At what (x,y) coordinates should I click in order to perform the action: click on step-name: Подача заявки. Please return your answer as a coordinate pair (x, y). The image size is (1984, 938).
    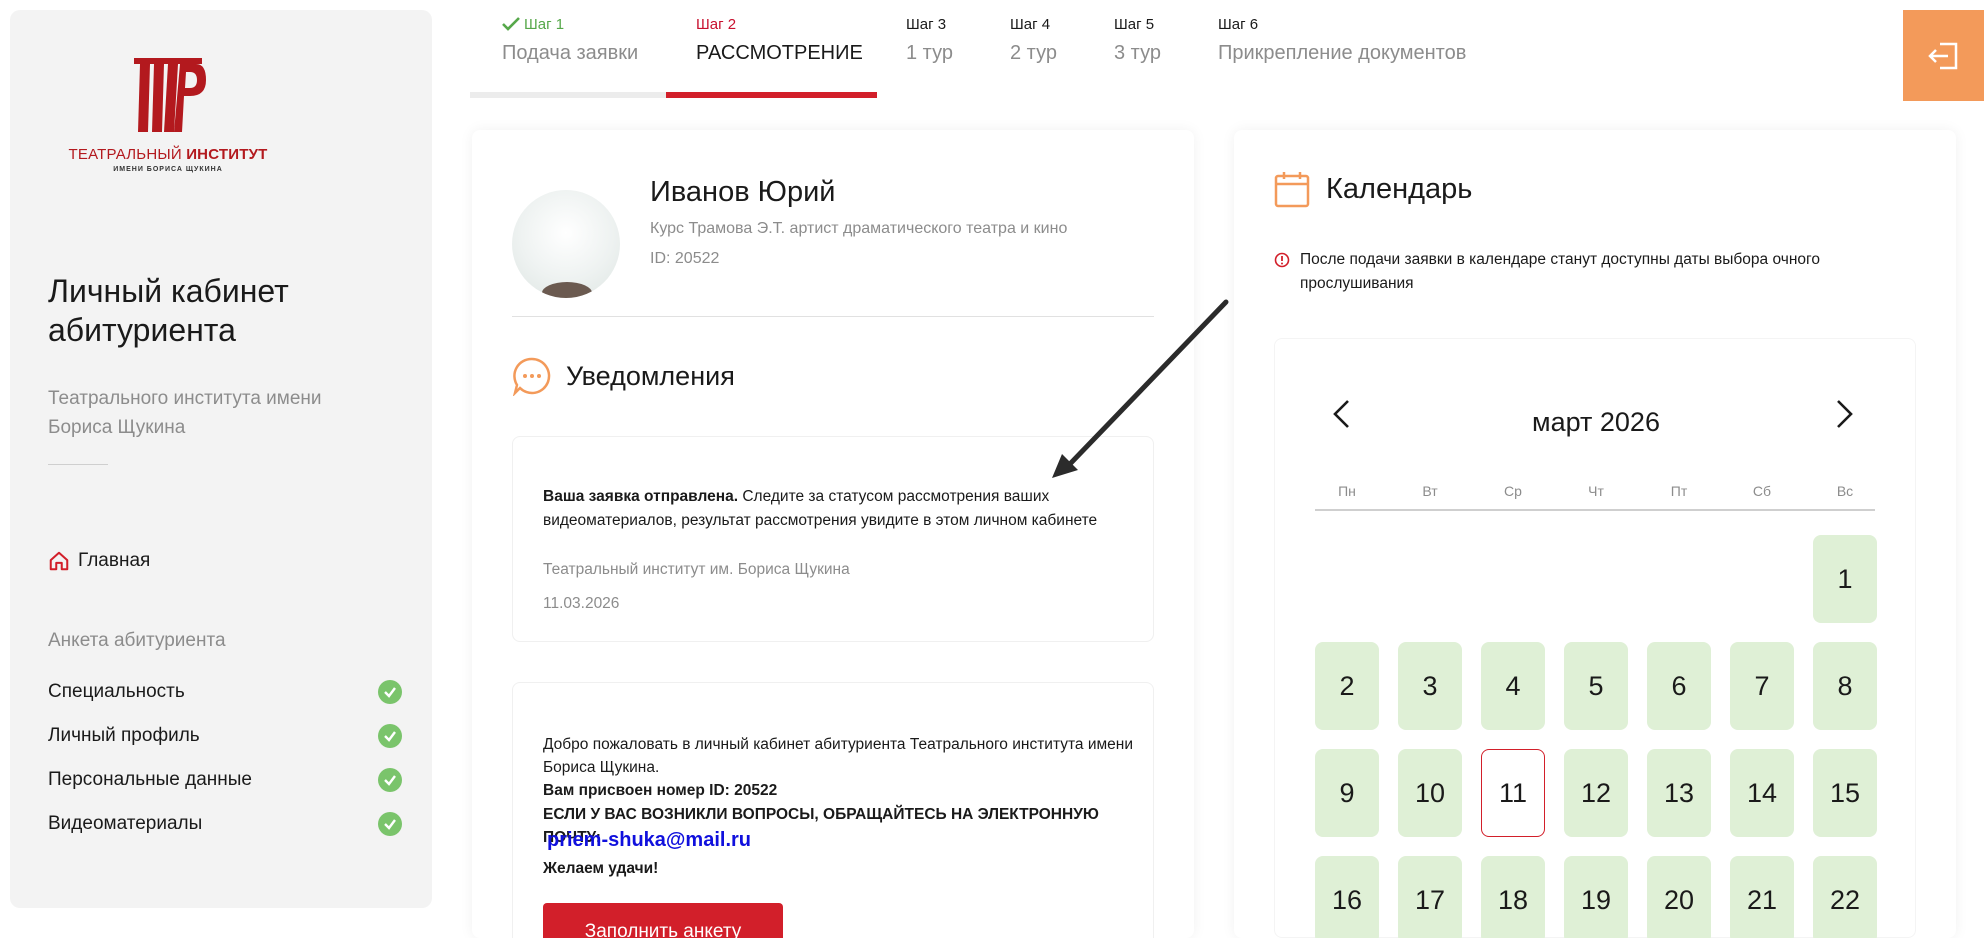
    Looking at the image, I should click on (570, 53).